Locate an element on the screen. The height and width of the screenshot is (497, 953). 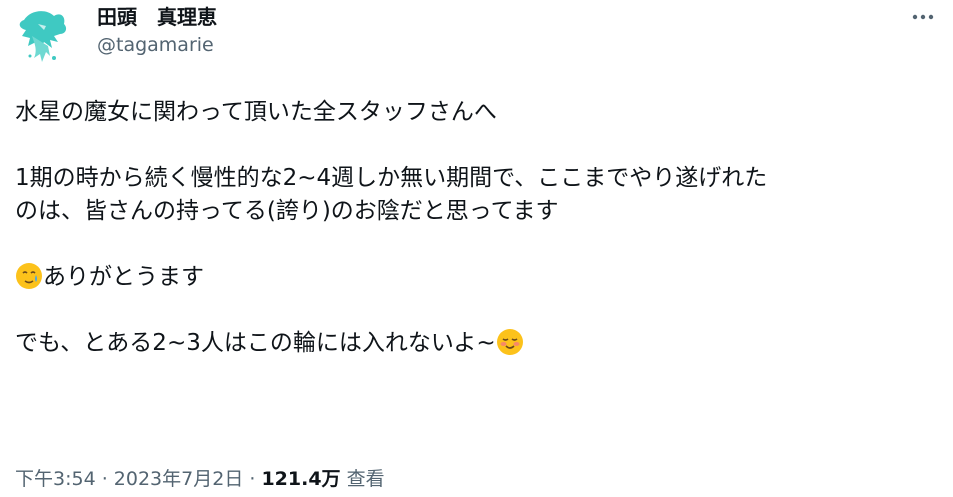
tweet-line-with-emoji: ありがとうます is located at coordinates (475, 277).